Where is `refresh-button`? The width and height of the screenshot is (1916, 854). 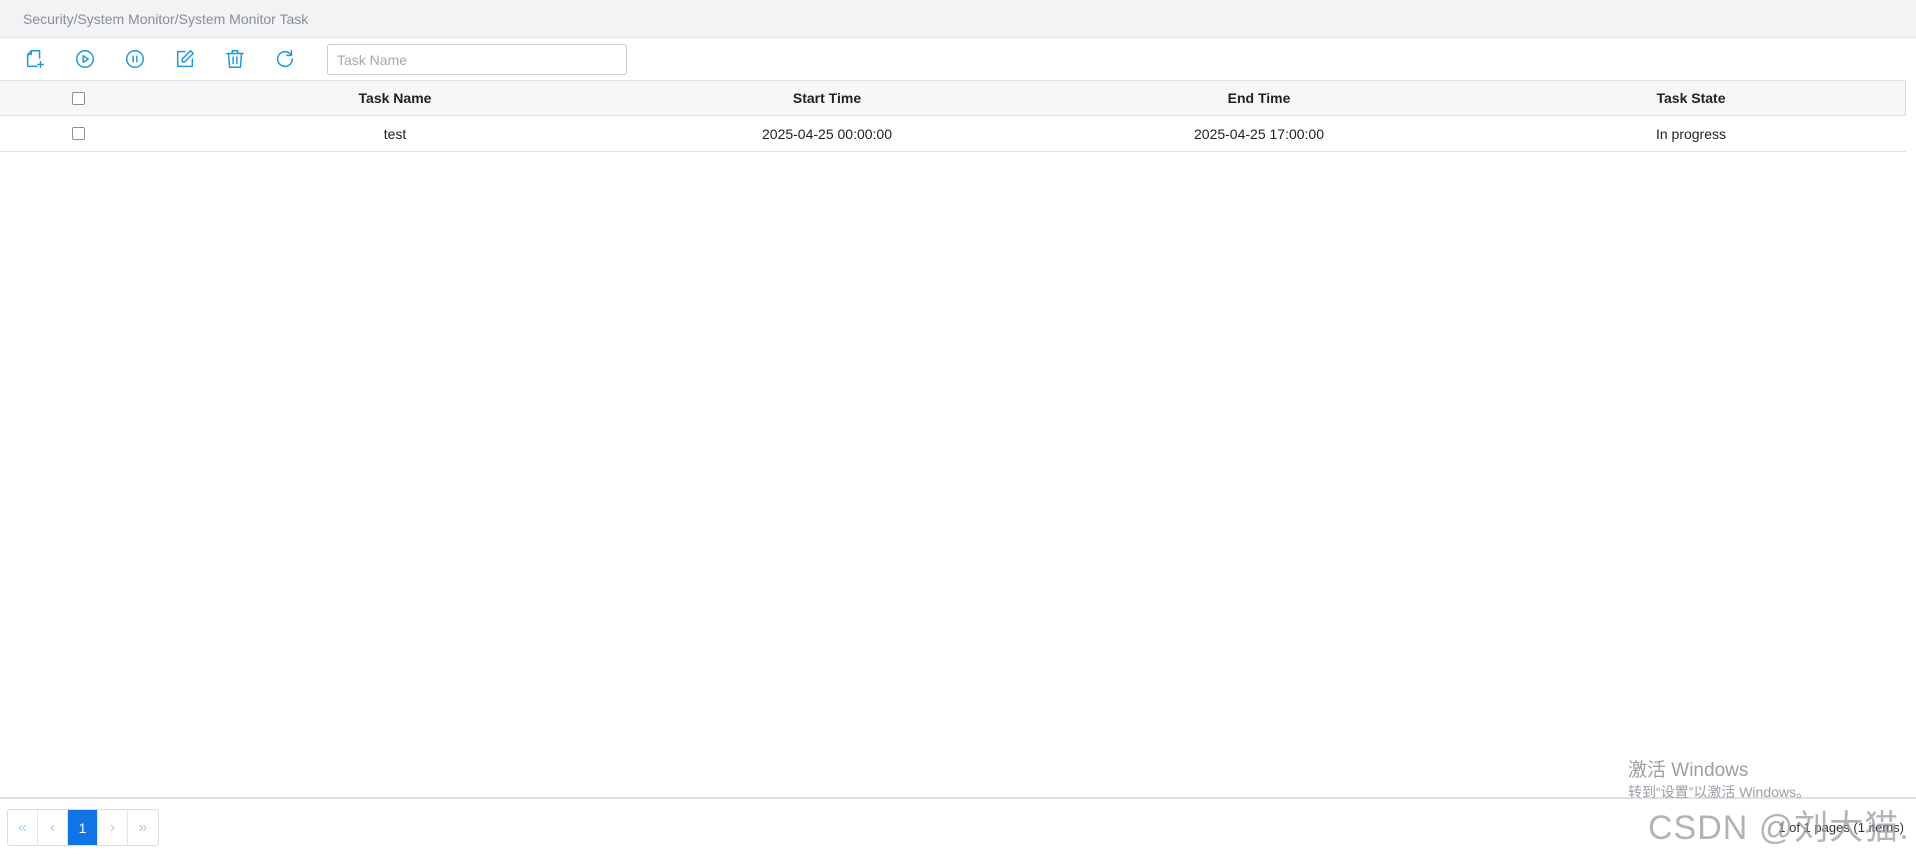
refresh-button is located at coordinates (285, 59).